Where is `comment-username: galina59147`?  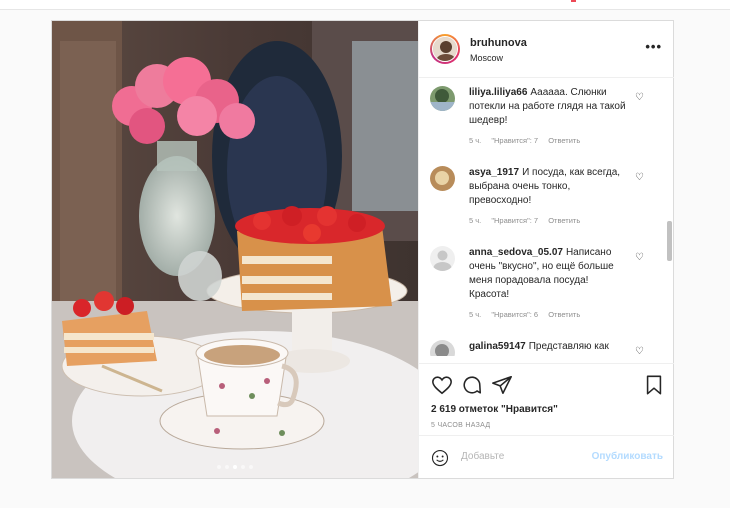
comment-username: galina59147 is located at coordinates (497, 346).